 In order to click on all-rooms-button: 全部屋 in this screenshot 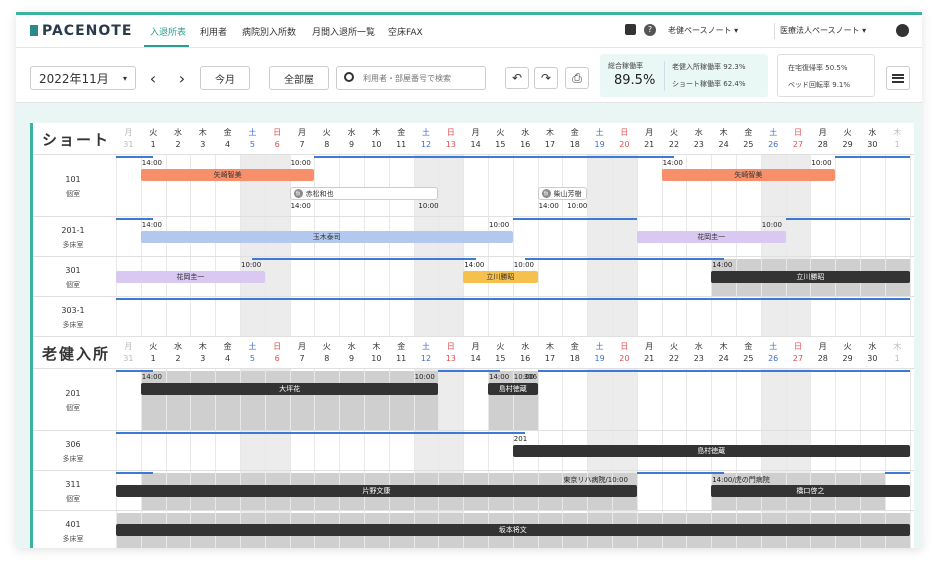, I will do `click(299, 78)`.